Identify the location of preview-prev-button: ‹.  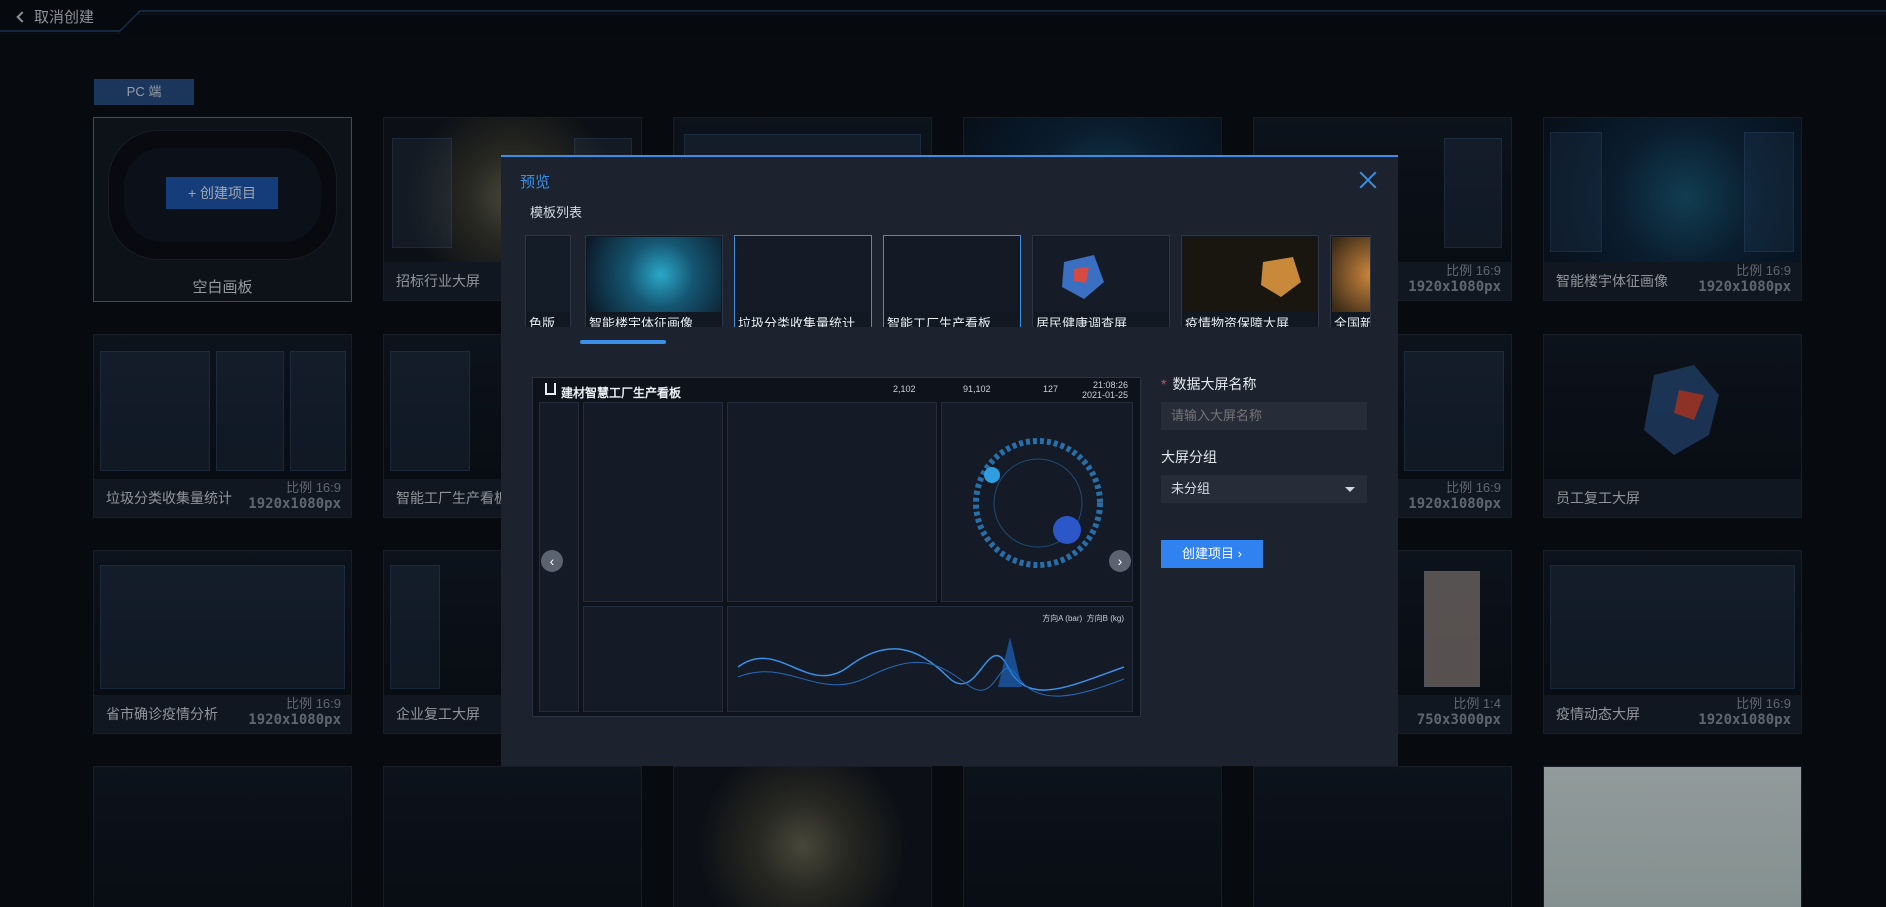
(552, 561).